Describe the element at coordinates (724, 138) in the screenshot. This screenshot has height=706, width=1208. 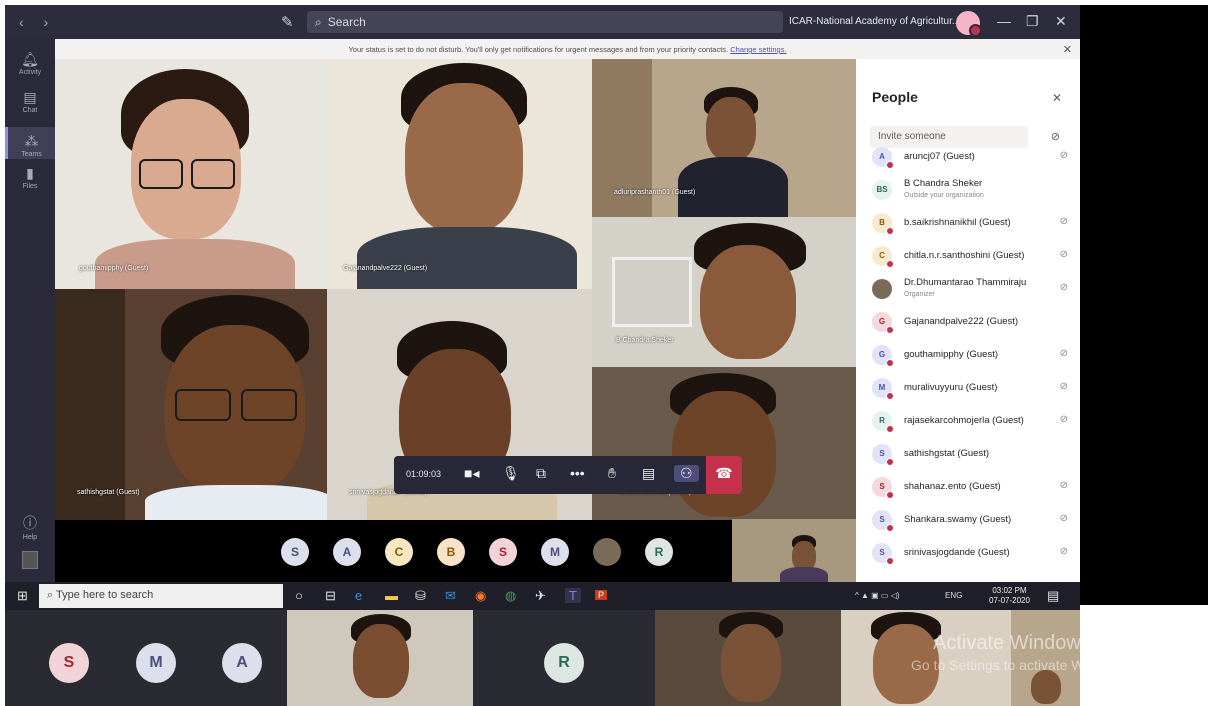
I see `video-tile: adluriprashanth01 (Guest)` at that location.